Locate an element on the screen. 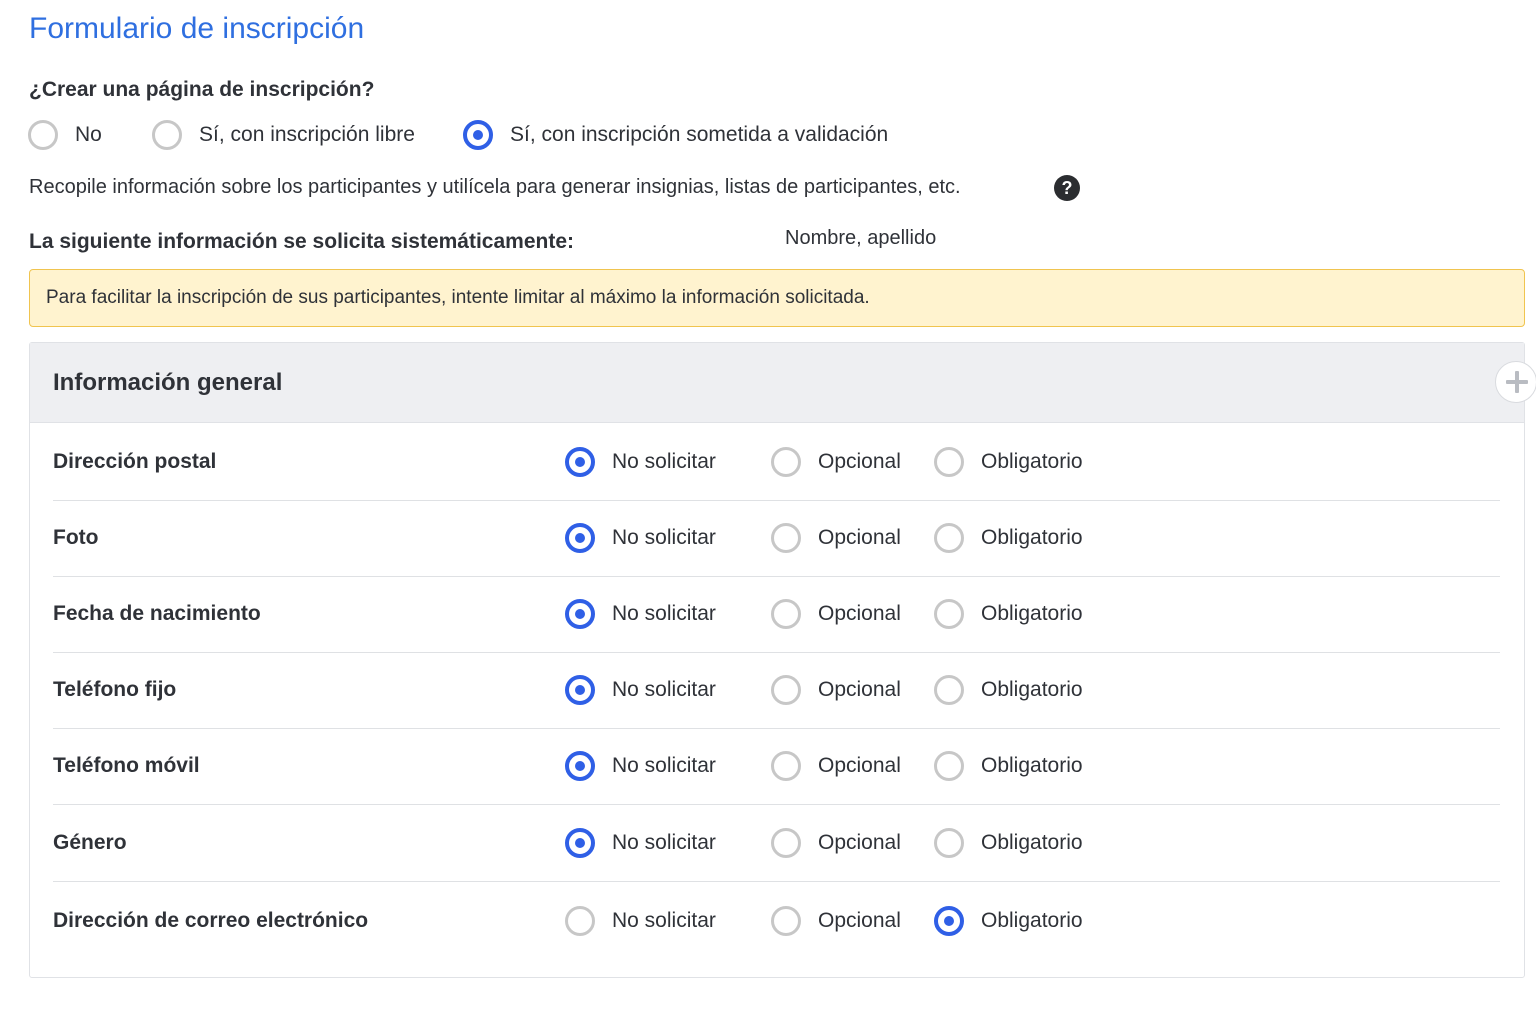  field-label: Teléfono fijo is located at coordinates (115, 689).